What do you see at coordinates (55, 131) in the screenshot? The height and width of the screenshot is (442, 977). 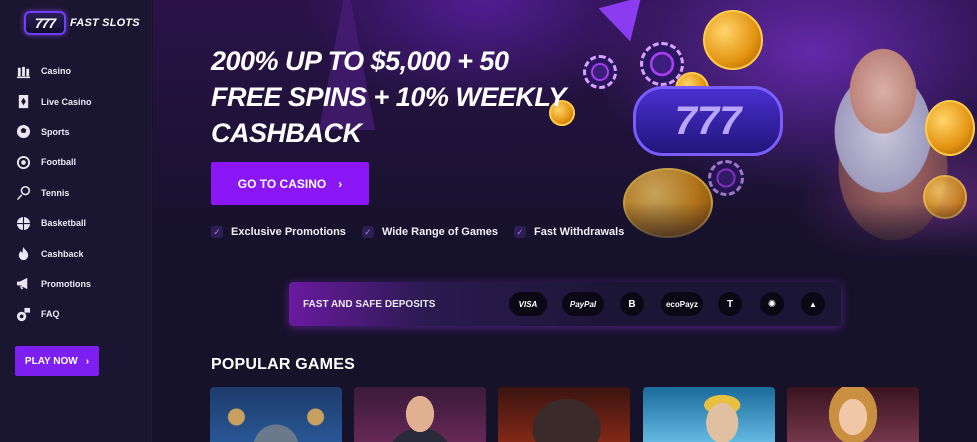 I see `sidebar-item-label: Sports` at bounding box center [55, 131].